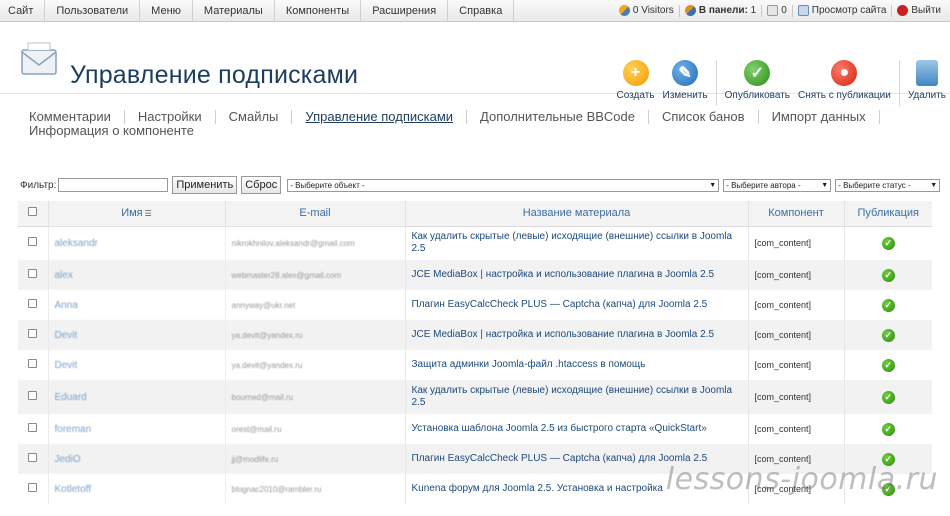 This screenshot has height=516, width=950. Describe the element at coordinates (844, 83) in the screenshot. I see `unpublish-button: ● Снять с публикации` at that location.